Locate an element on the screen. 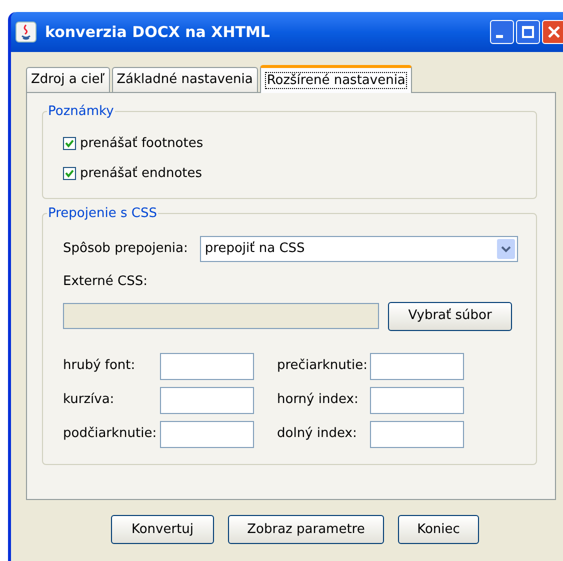 The image size is (563, 561). close-icon is located at coordinates (554, 32).